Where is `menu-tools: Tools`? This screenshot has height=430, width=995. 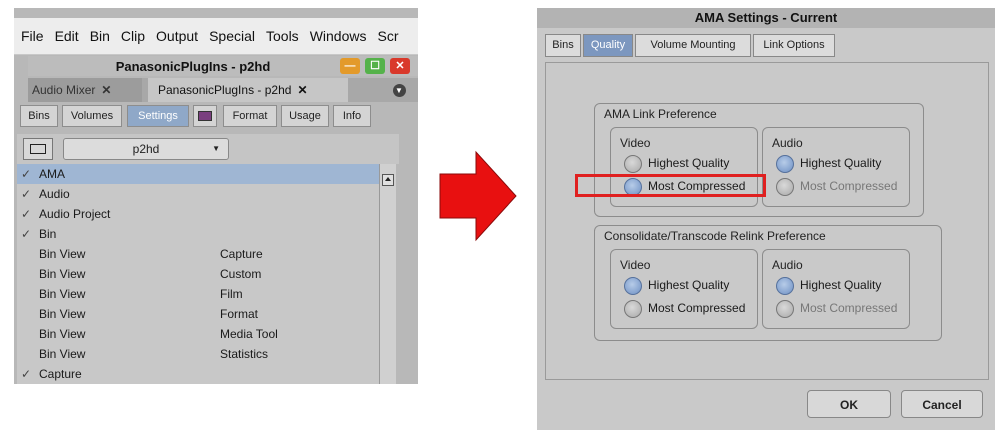 menu-tools: Tools is located at coordinates (282, 36).